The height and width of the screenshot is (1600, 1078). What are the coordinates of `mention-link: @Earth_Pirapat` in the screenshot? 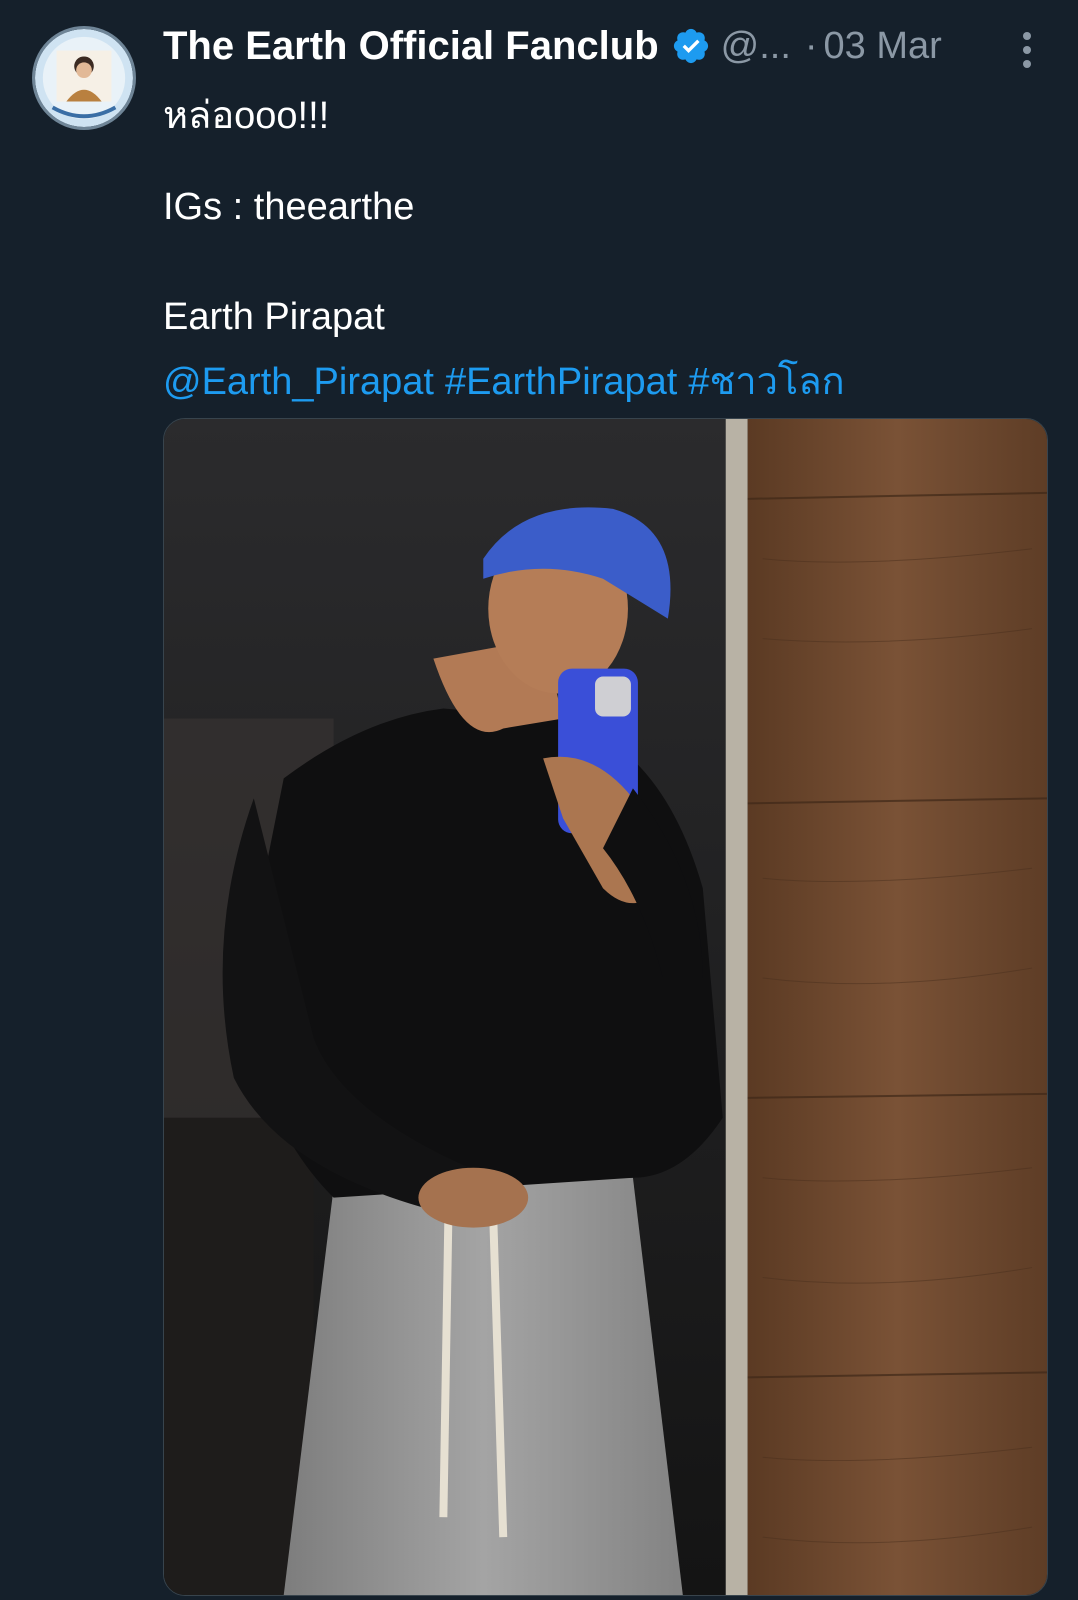 It's located at (298, 382).